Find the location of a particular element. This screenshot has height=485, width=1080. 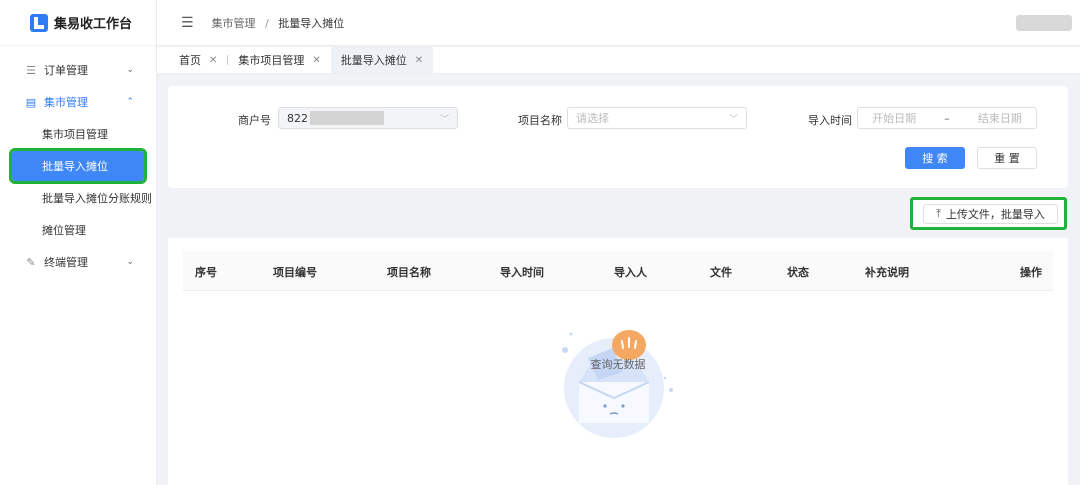

project-name-label: 项目名称 is located at coordinates (540, 120).